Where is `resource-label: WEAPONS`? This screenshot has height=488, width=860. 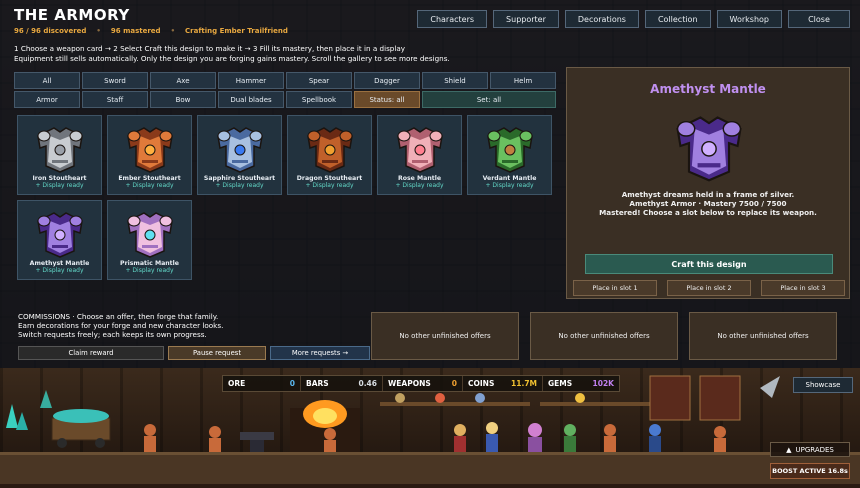 resource-label: WEAPONS is located at coordinates (409, 383).